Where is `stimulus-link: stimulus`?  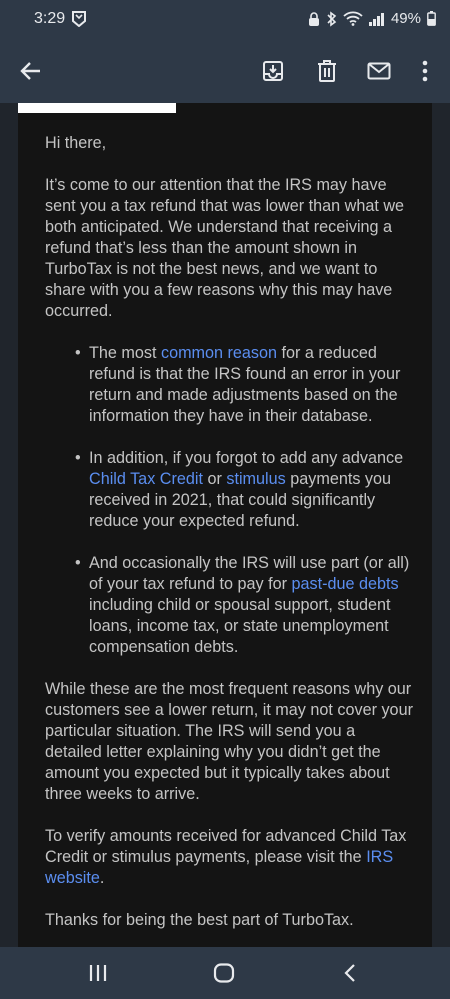
stimulus-link: stimulus is located at coordinates (255, 479).